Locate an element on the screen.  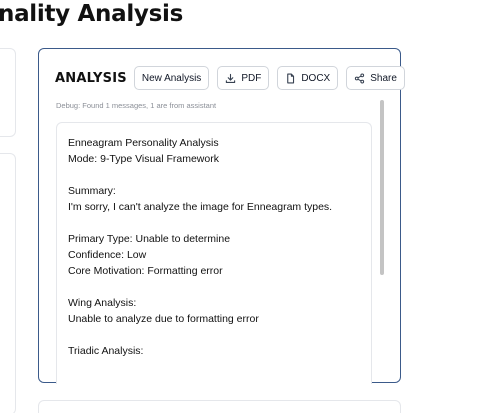
analysis-line: Summary: is located at coordinates (92, 191).